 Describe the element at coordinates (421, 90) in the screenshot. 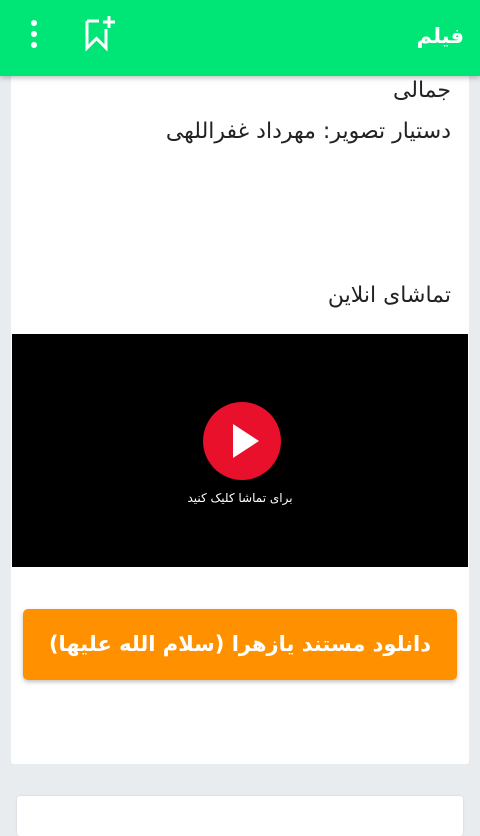

I see `credit-text-name: جمالی` at that location.